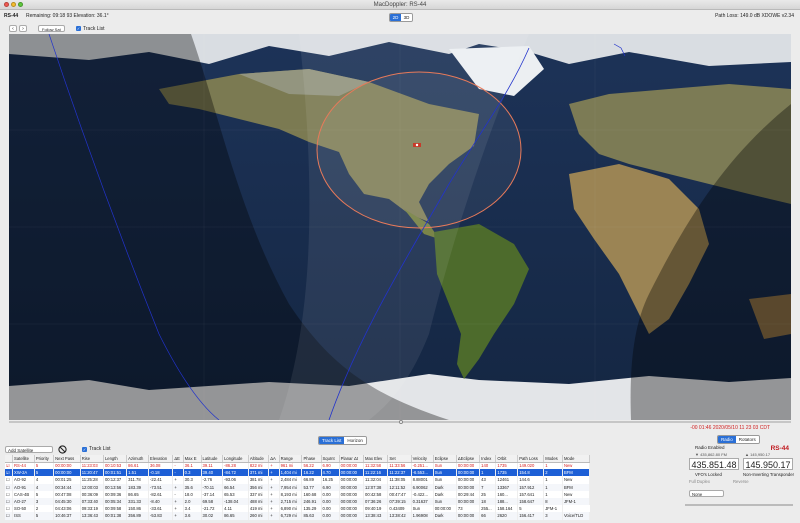 The height and width of the screenshot is (523, 800). Describe the element at coordinates (445, 480) in the screenshot. I see `table-cell: Sun` at that location.